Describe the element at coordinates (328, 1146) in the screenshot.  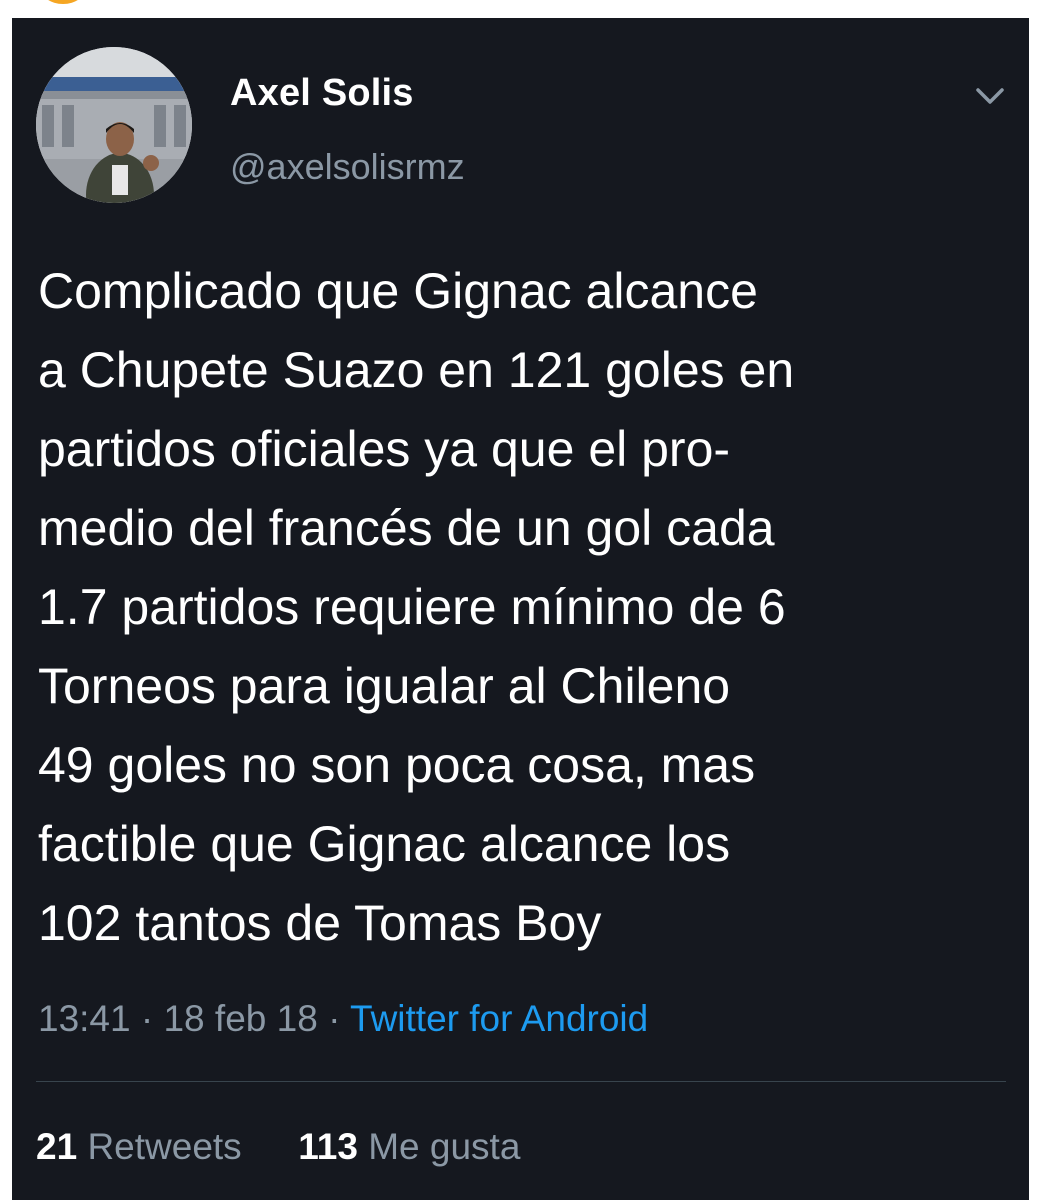
I see `likes-count: 113` at that location.